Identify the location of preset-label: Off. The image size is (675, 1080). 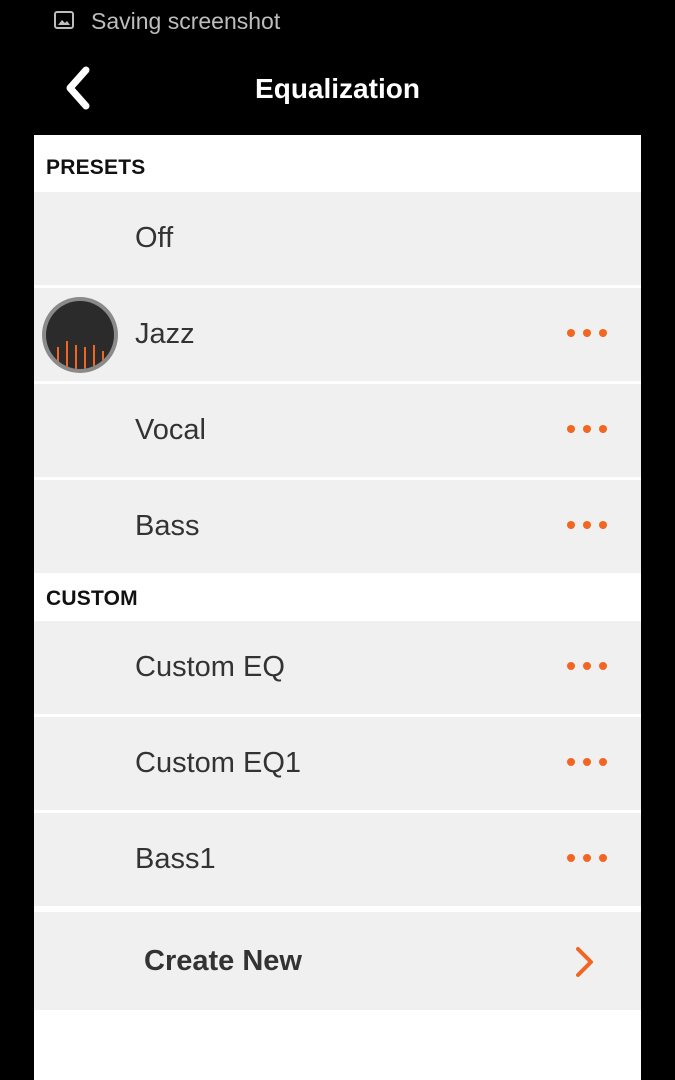
(154, 238).